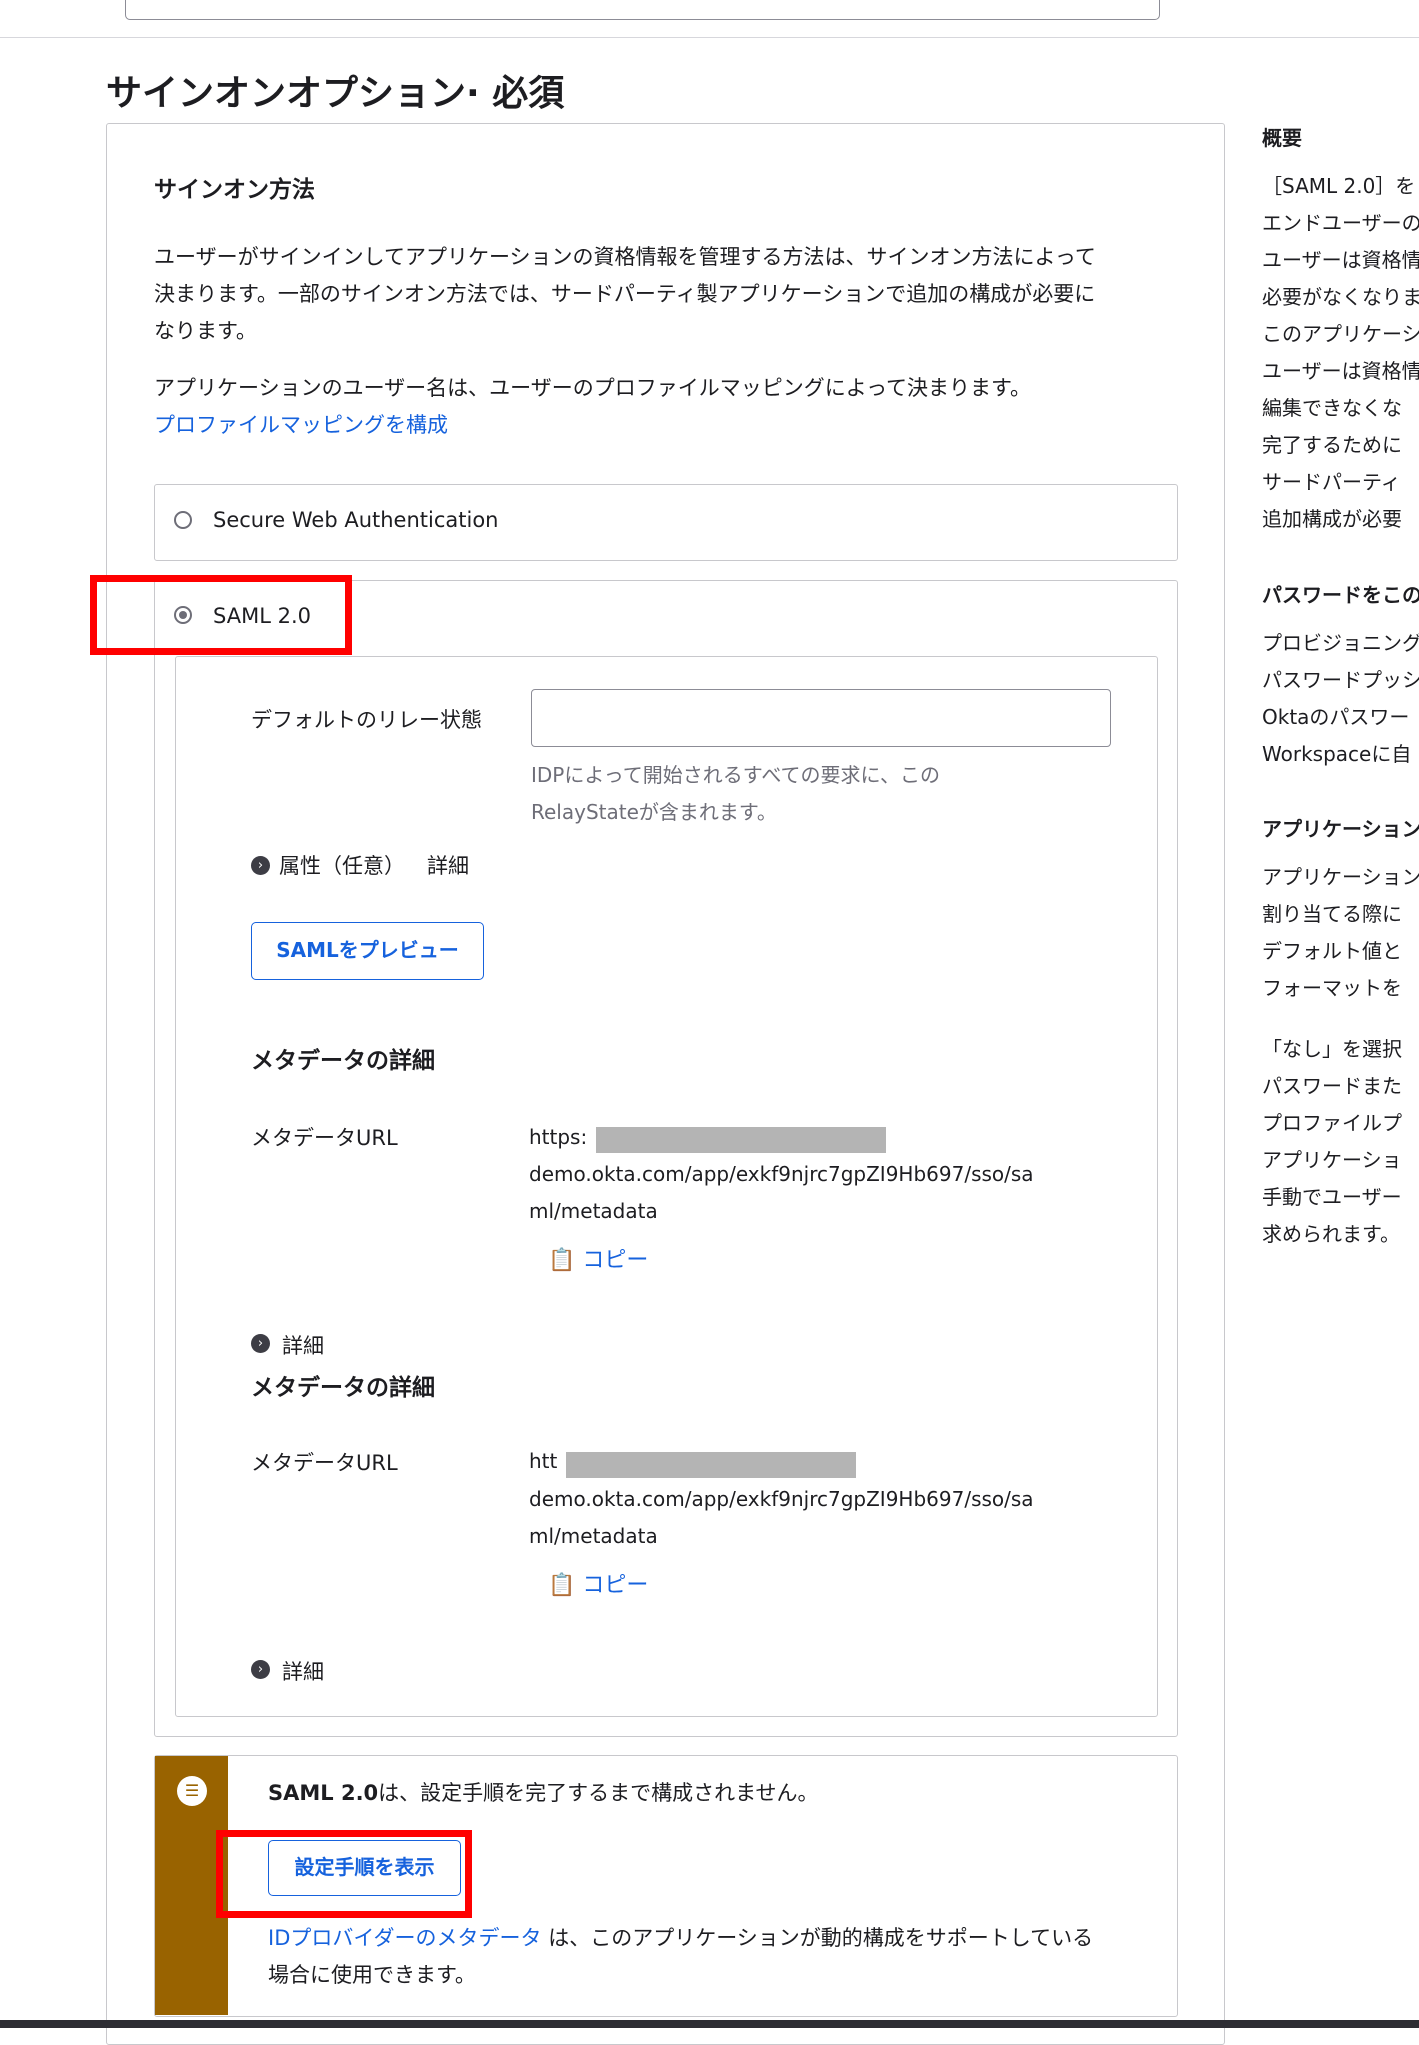  Describe the element at coordinates (448, 865) in the screenshot. I see `attributes-details-link: 詳細` at that location.